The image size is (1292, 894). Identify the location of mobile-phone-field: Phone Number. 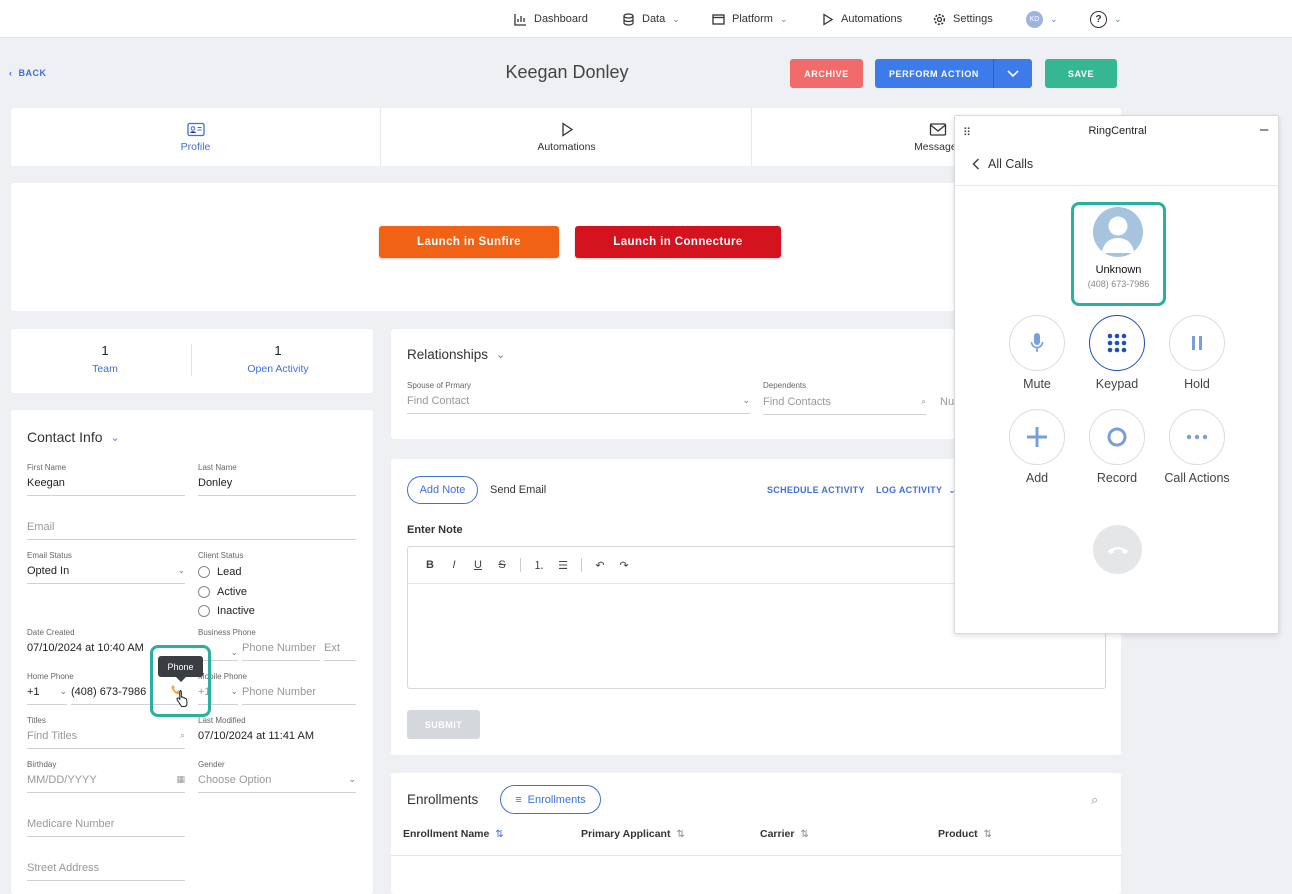
(299, 695).